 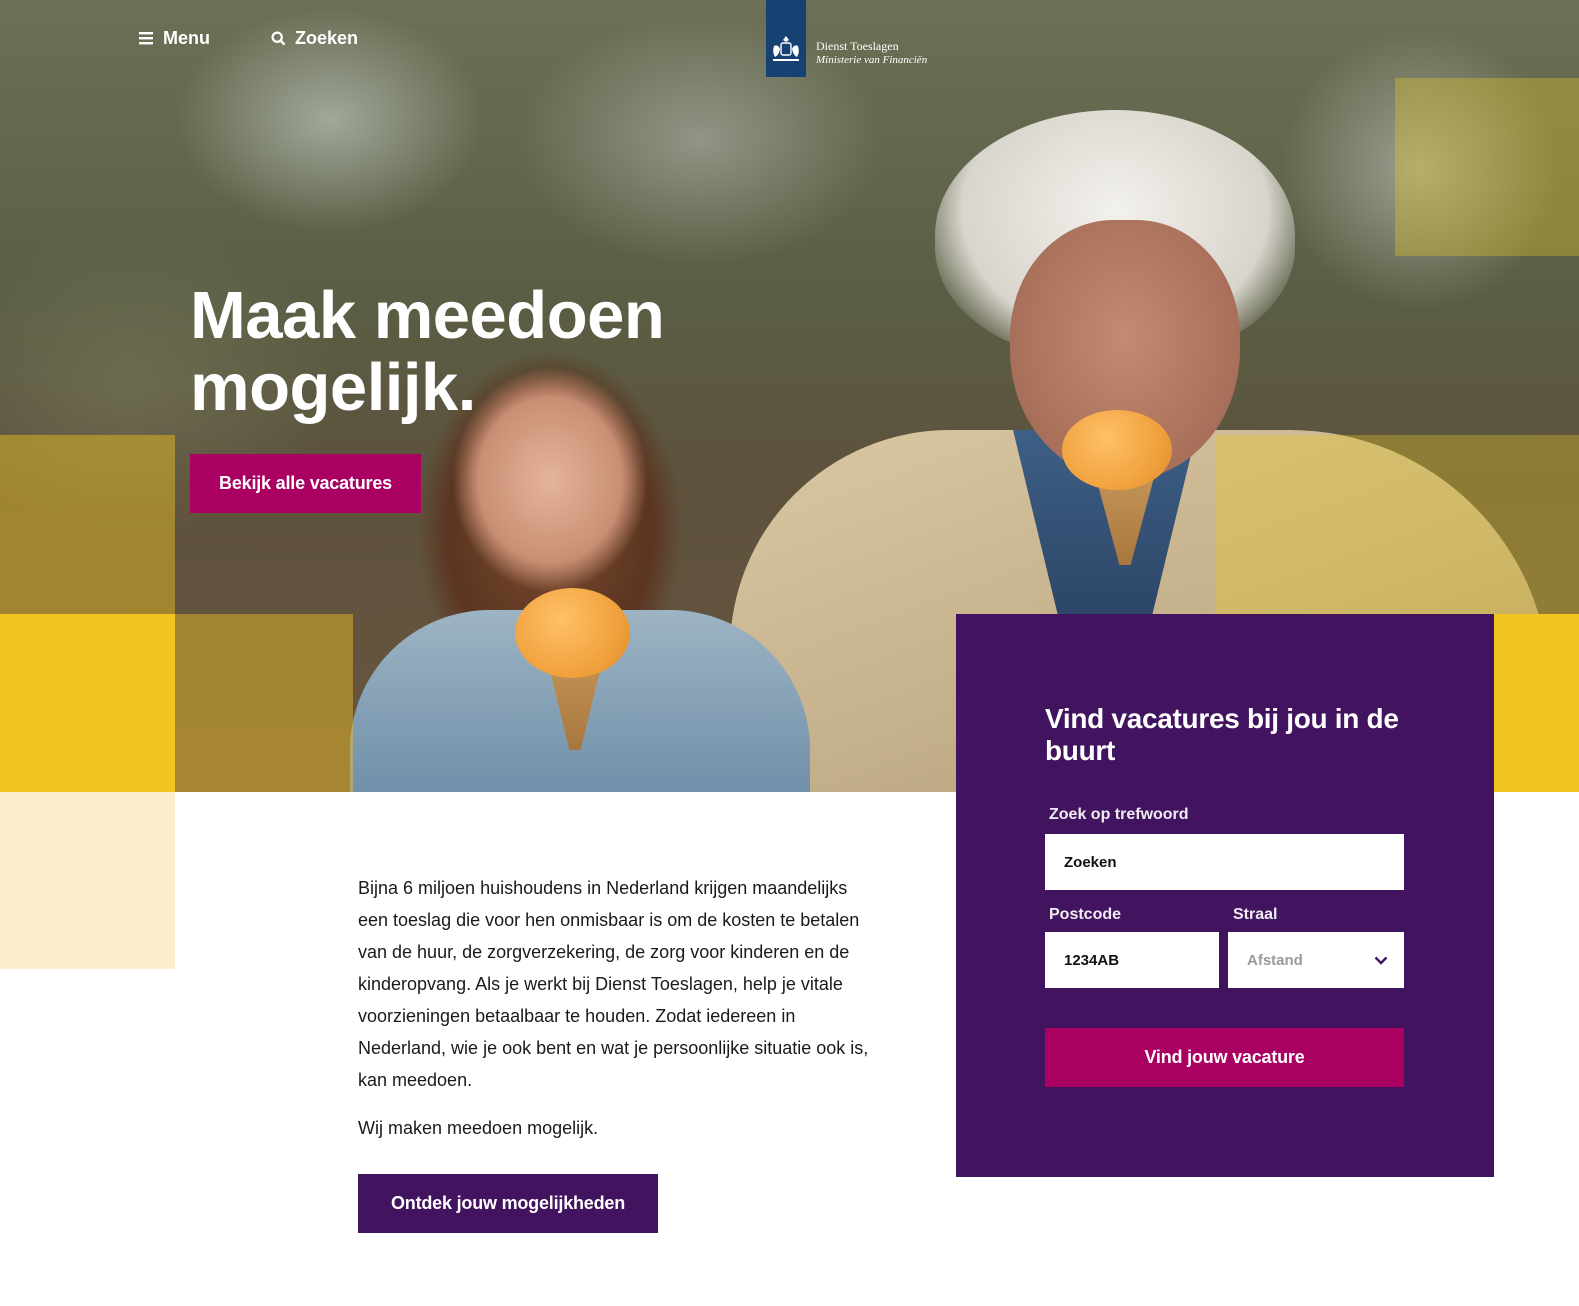 I want to click on keyword-label: Zoek op trefwoord, so click(x=1119, y=814).